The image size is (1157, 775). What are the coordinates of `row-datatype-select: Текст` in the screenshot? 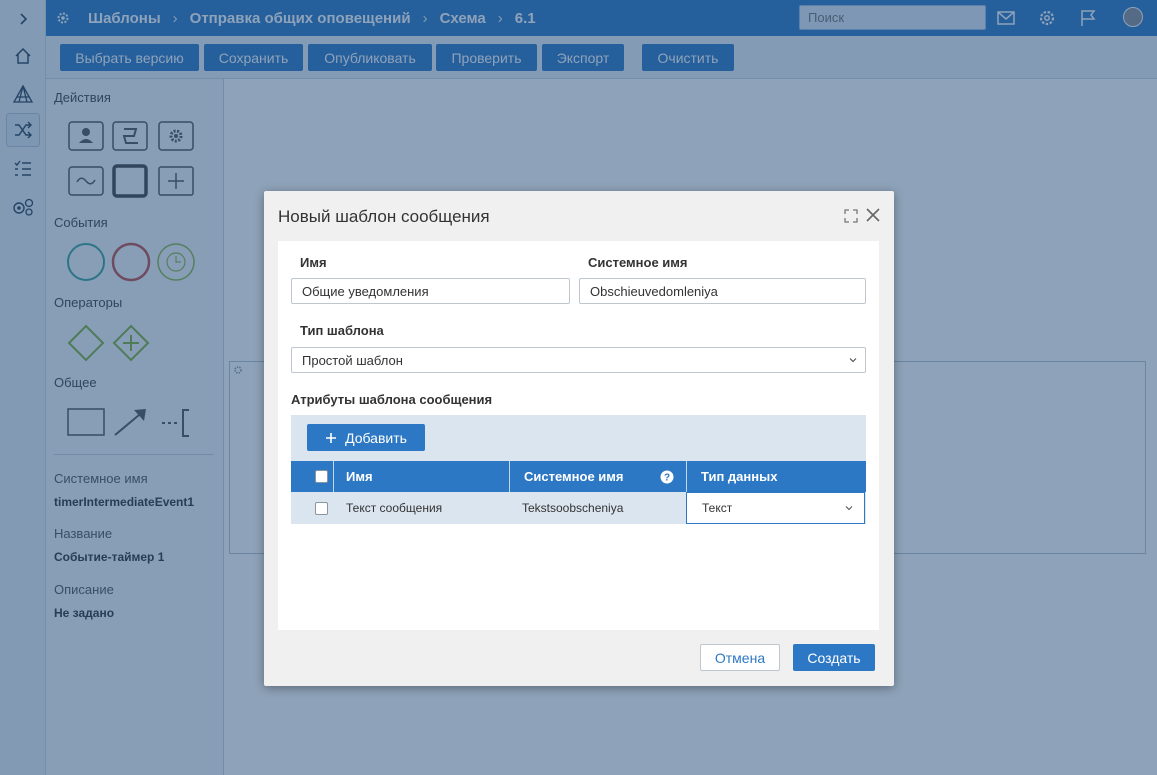 It's located at (775, 508).